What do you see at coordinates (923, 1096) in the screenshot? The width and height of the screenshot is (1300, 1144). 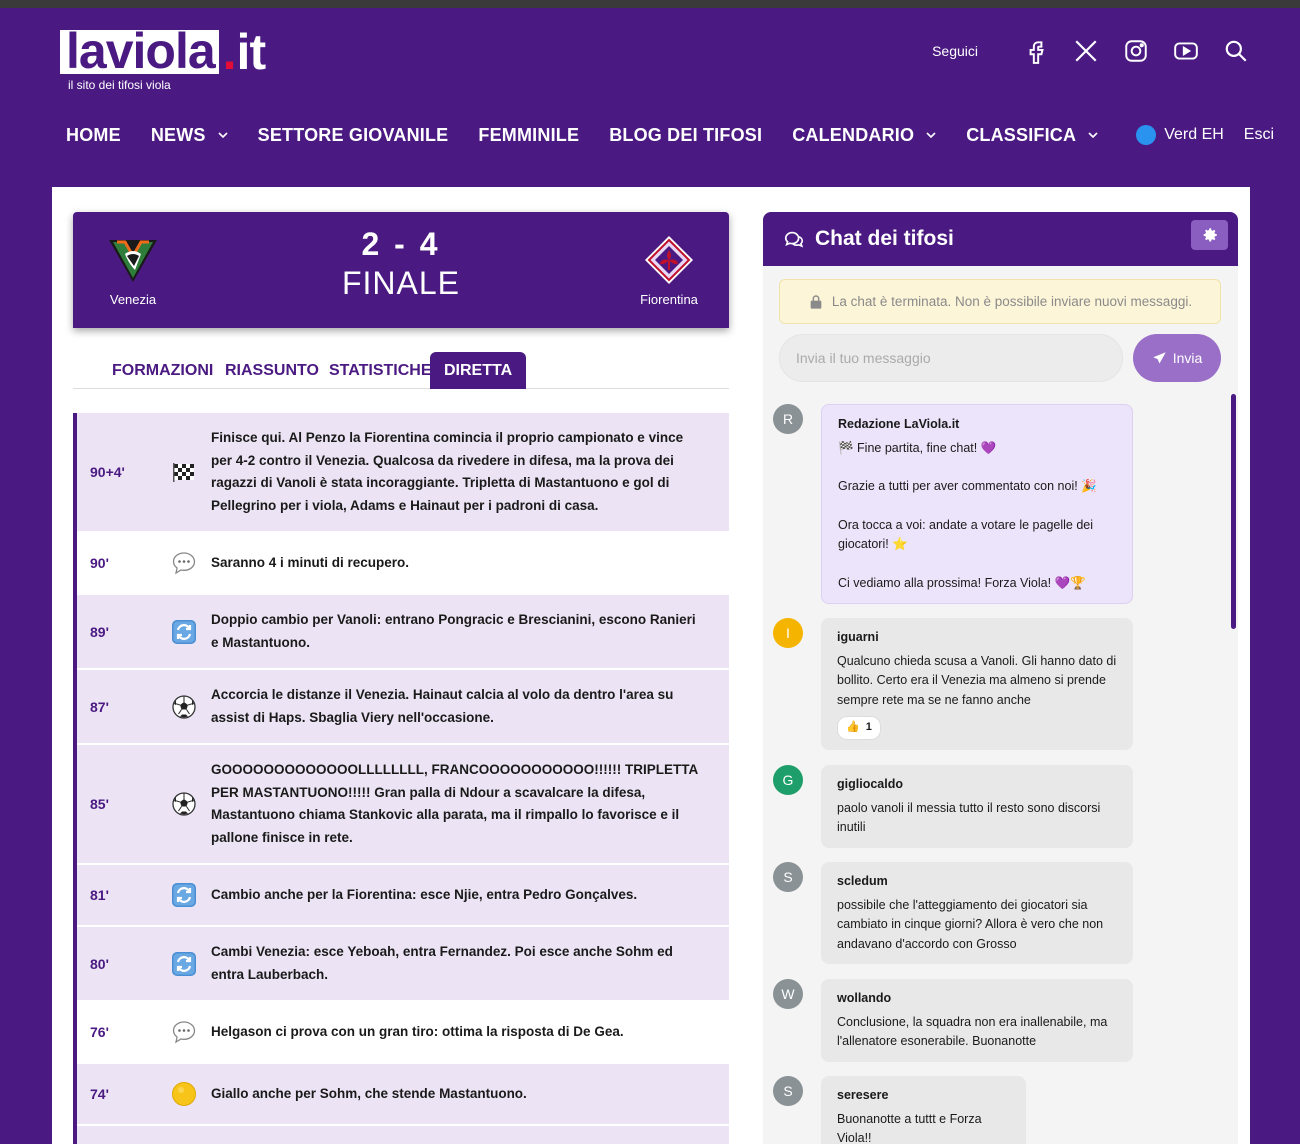 I see `chat-author: seresere` at bounding box center [923, 1096].